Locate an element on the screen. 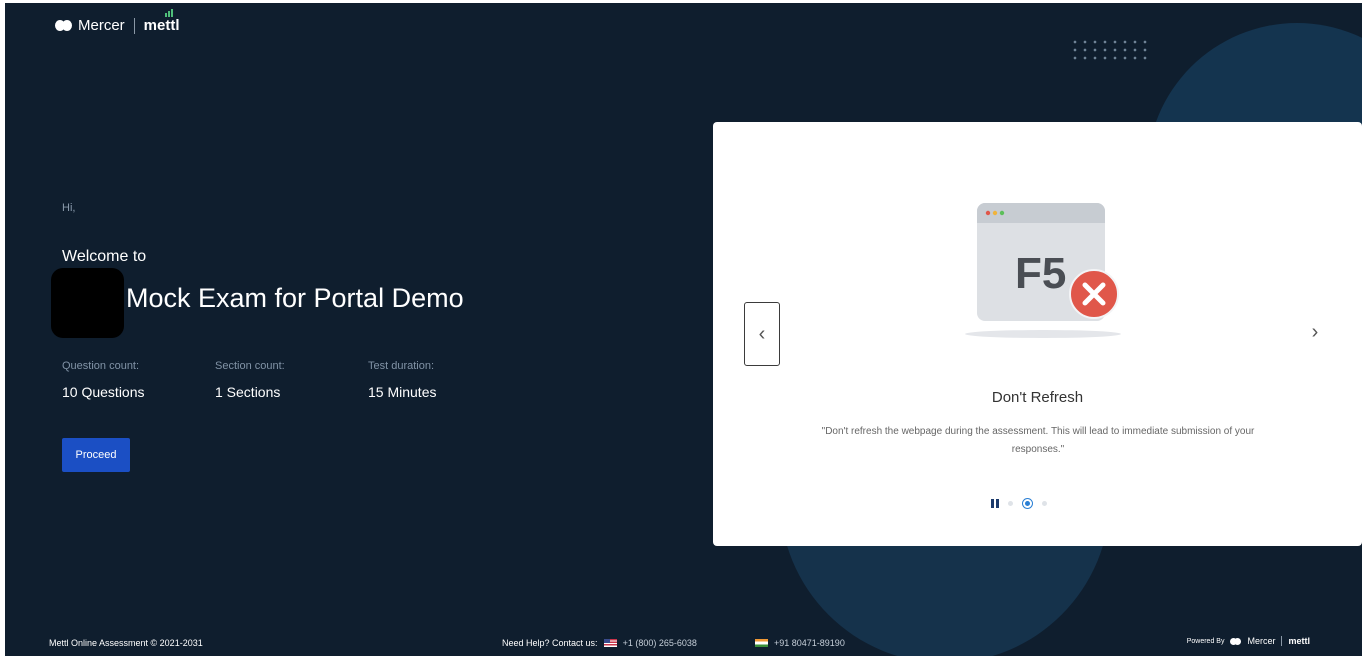 The width and height of the screenshot is (1364, 659). stat-section-count: Section count: 1 Sections is located at coordinates (250, 380).